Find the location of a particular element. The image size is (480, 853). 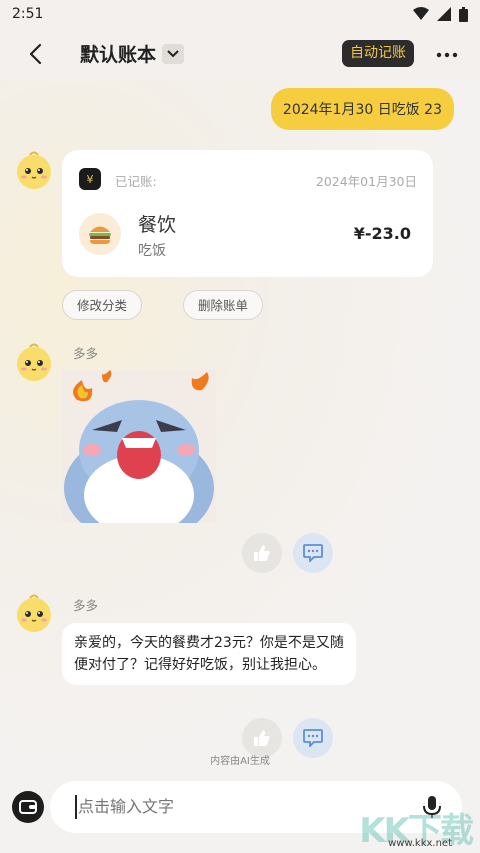

app-bar: 默认账本 自动记账 is located at coordinates (240, 54).